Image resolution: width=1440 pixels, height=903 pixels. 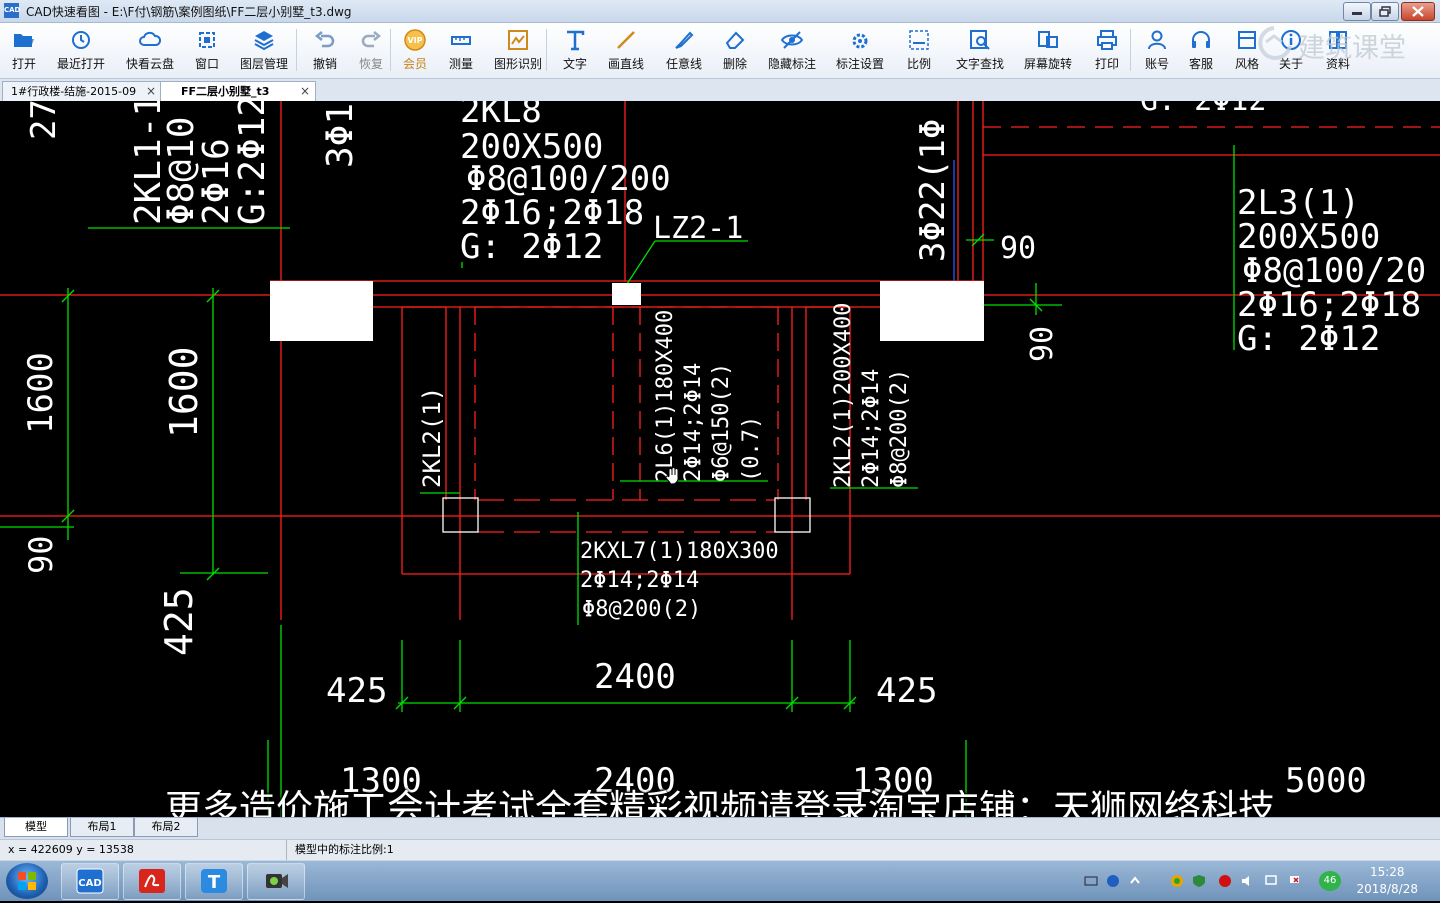 What do you see at coordinates (1177, 881) in the screenshot?
I see `tray-app-icon` at bounding box center [1177, 881].